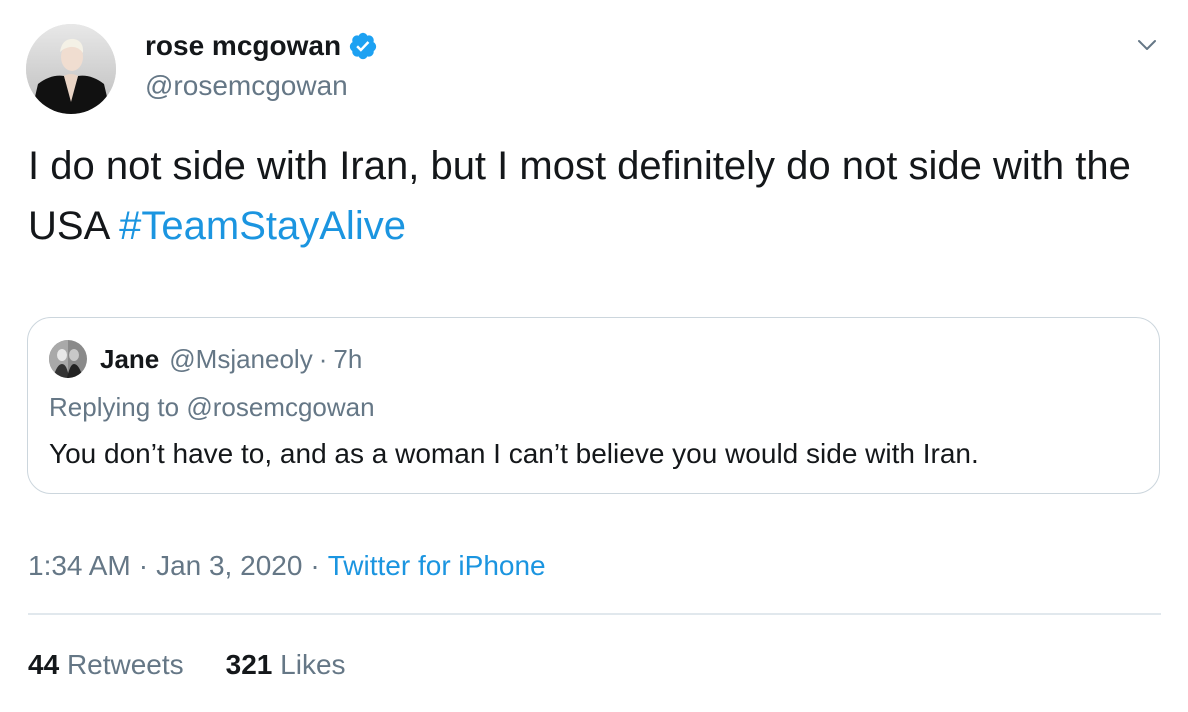 The image size is (1188, 712). Describe the element at coordinates (246, 86) in the screenshot. I see `author-handle: @rosemcgowan` at that location.